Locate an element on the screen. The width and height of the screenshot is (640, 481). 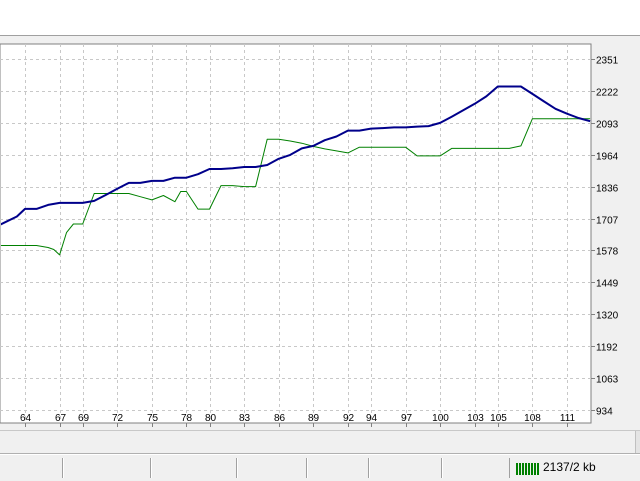
x-tick-label: 105 is located at coordinates (498, 418).